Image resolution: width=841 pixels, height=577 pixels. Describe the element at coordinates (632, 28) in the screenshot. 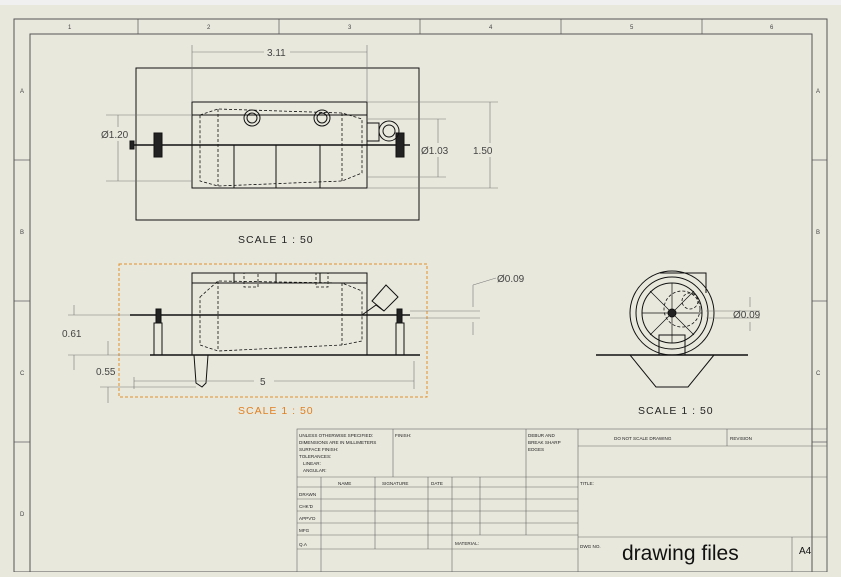

I see `zone-number-5: 5` at that location.